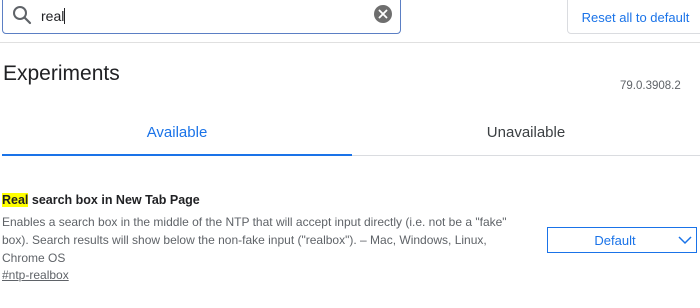 The width and height of the screenshot is (700, 308). Describe the element at coordinates (615, 240) in the screenshot. I see `select-value: Default` at that location.